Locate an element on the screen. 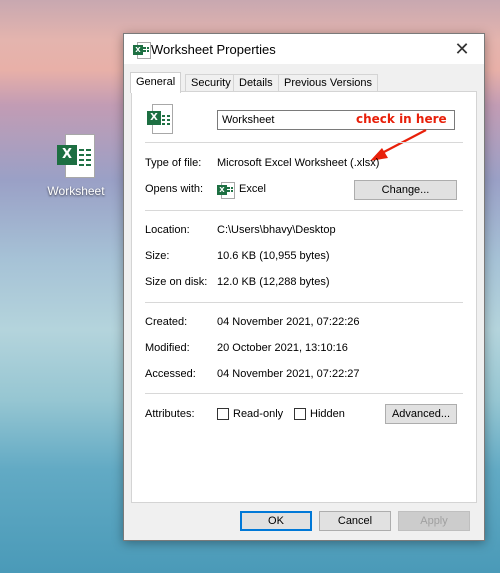 The image size is (500, 573). accessed-label: Accessed: is located at coordinates (170, 374).